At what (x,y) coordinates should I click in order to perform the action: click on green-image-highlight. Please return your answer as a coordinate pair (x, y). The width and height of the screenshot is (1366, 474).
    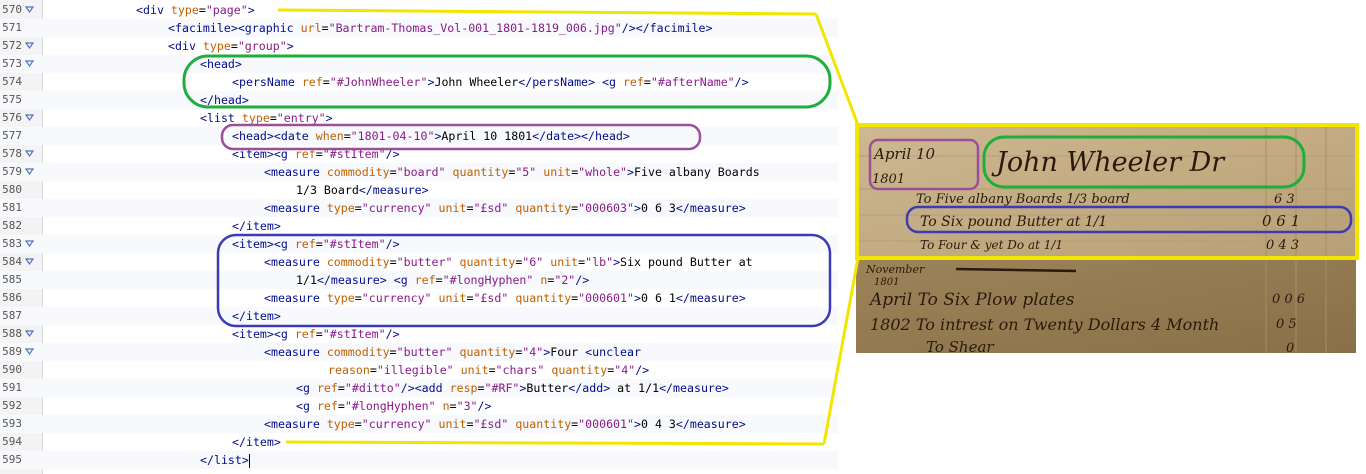
    Looking at the image, I should click on (1144, 162).